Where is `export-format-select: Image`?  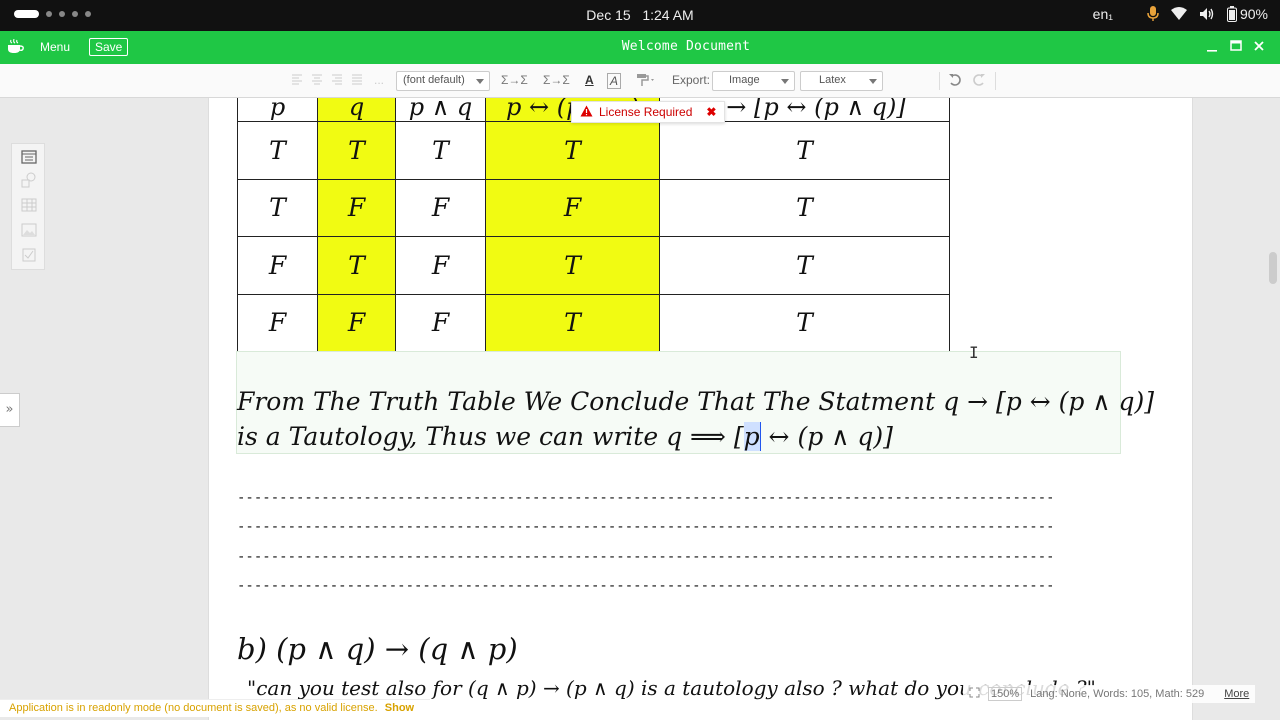 export-format-select: Image is located at coordinates (753, 81).